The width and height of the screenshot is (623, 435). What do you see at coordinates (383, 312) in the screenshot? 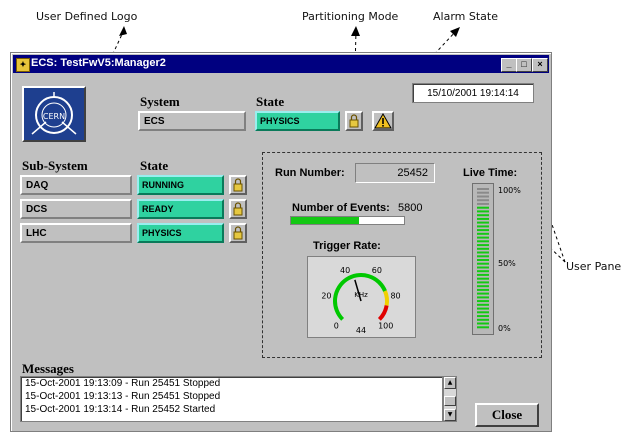
I see `gauge-arc-red` at bounding box center [383, 312].